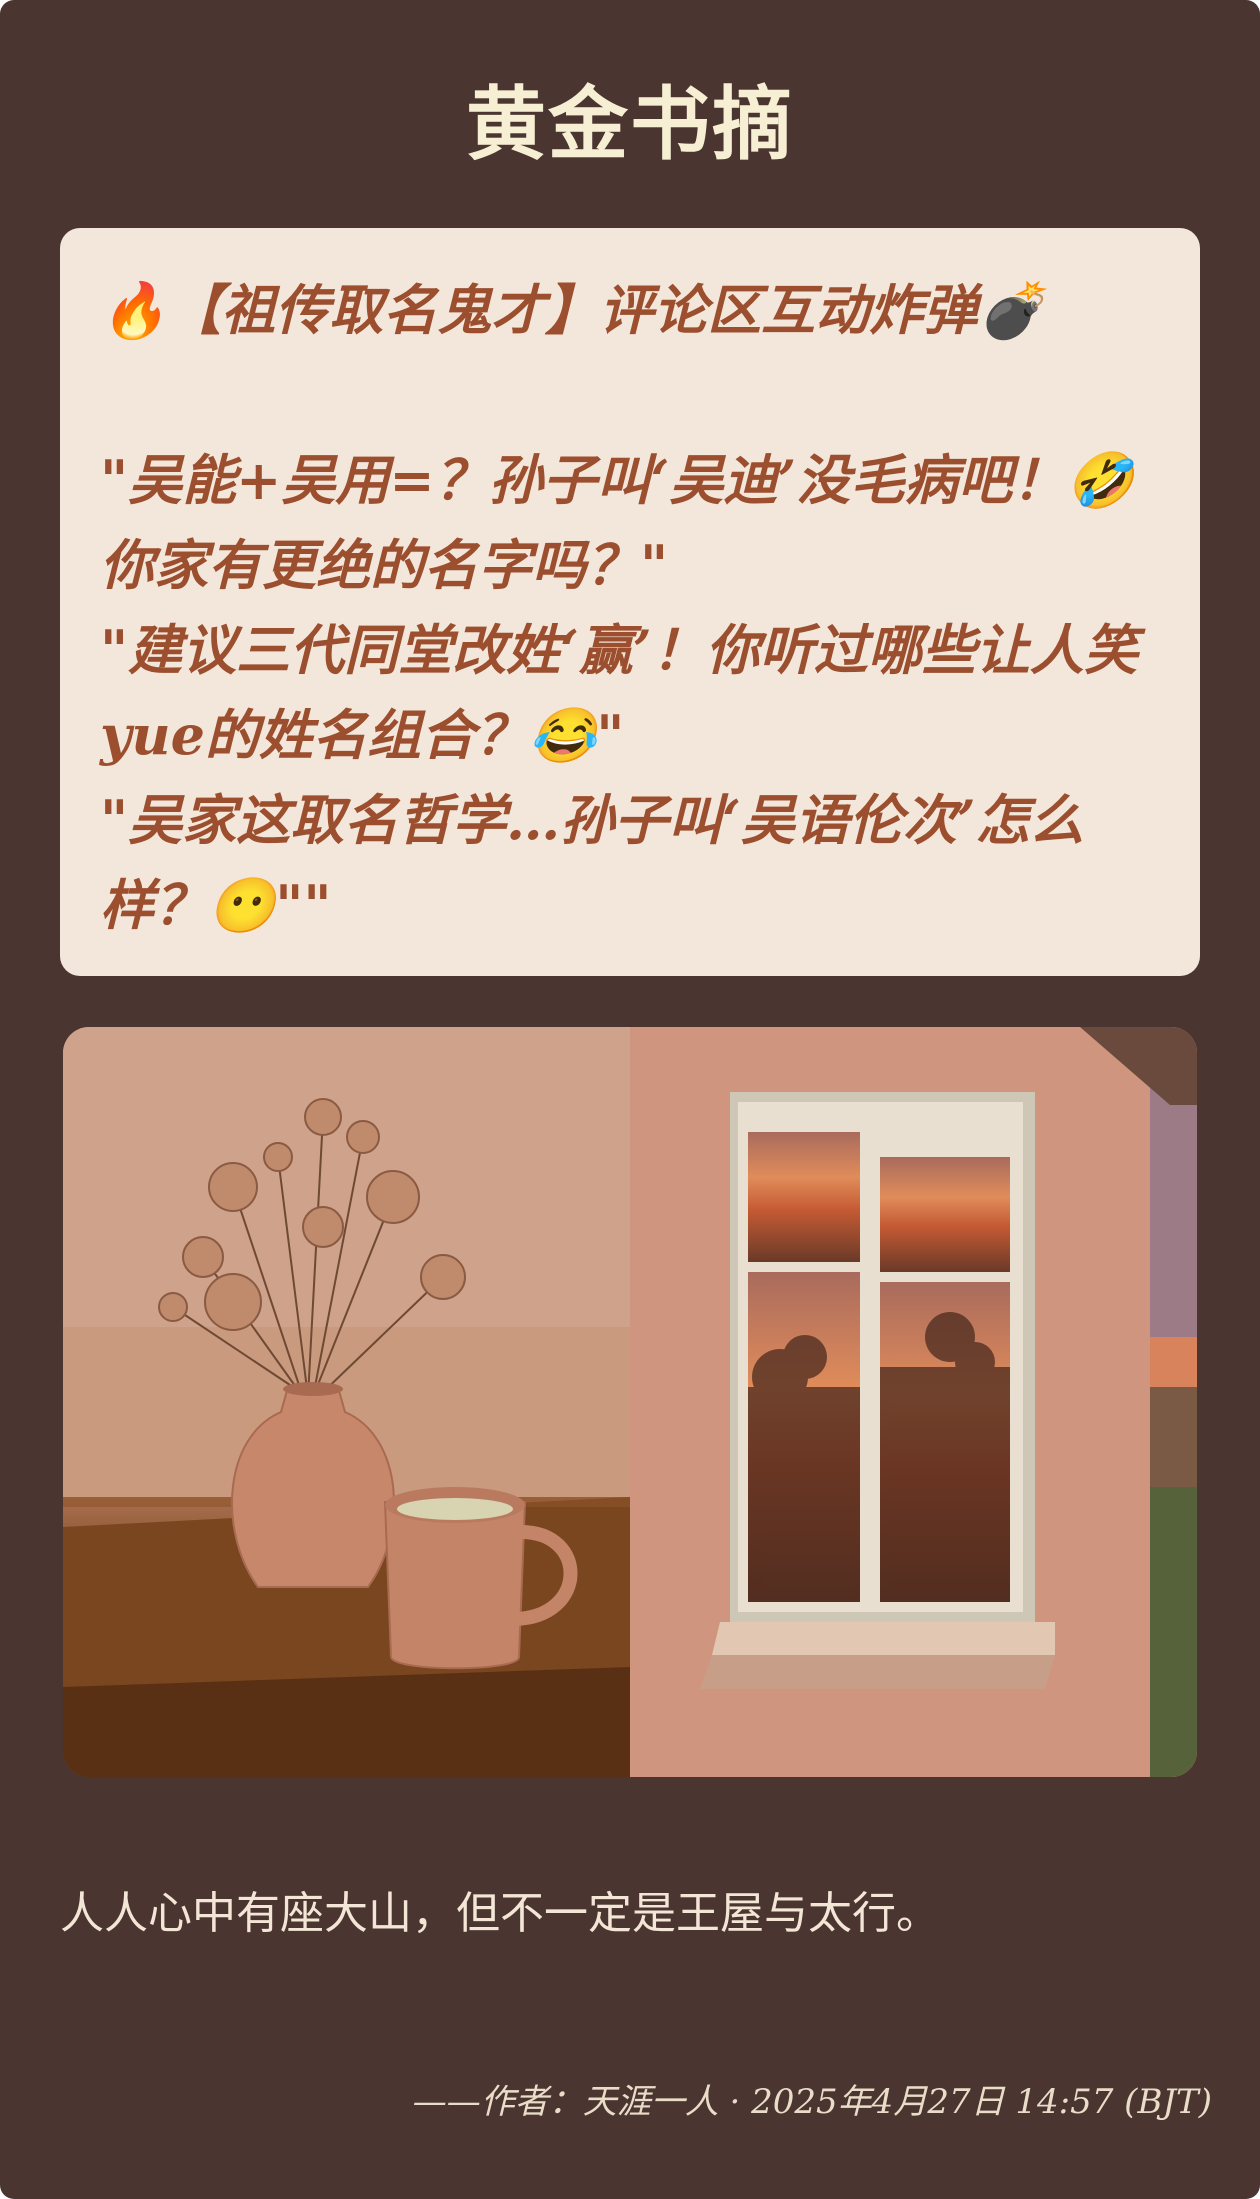 This screenshot has height=2199, width=1260. What do you see at coordinates (500, 1913) in the screenshot?
I see `caption: 人人心中有座大山，但不一定是王屋与太行。` at bounding box center [500, 1913].